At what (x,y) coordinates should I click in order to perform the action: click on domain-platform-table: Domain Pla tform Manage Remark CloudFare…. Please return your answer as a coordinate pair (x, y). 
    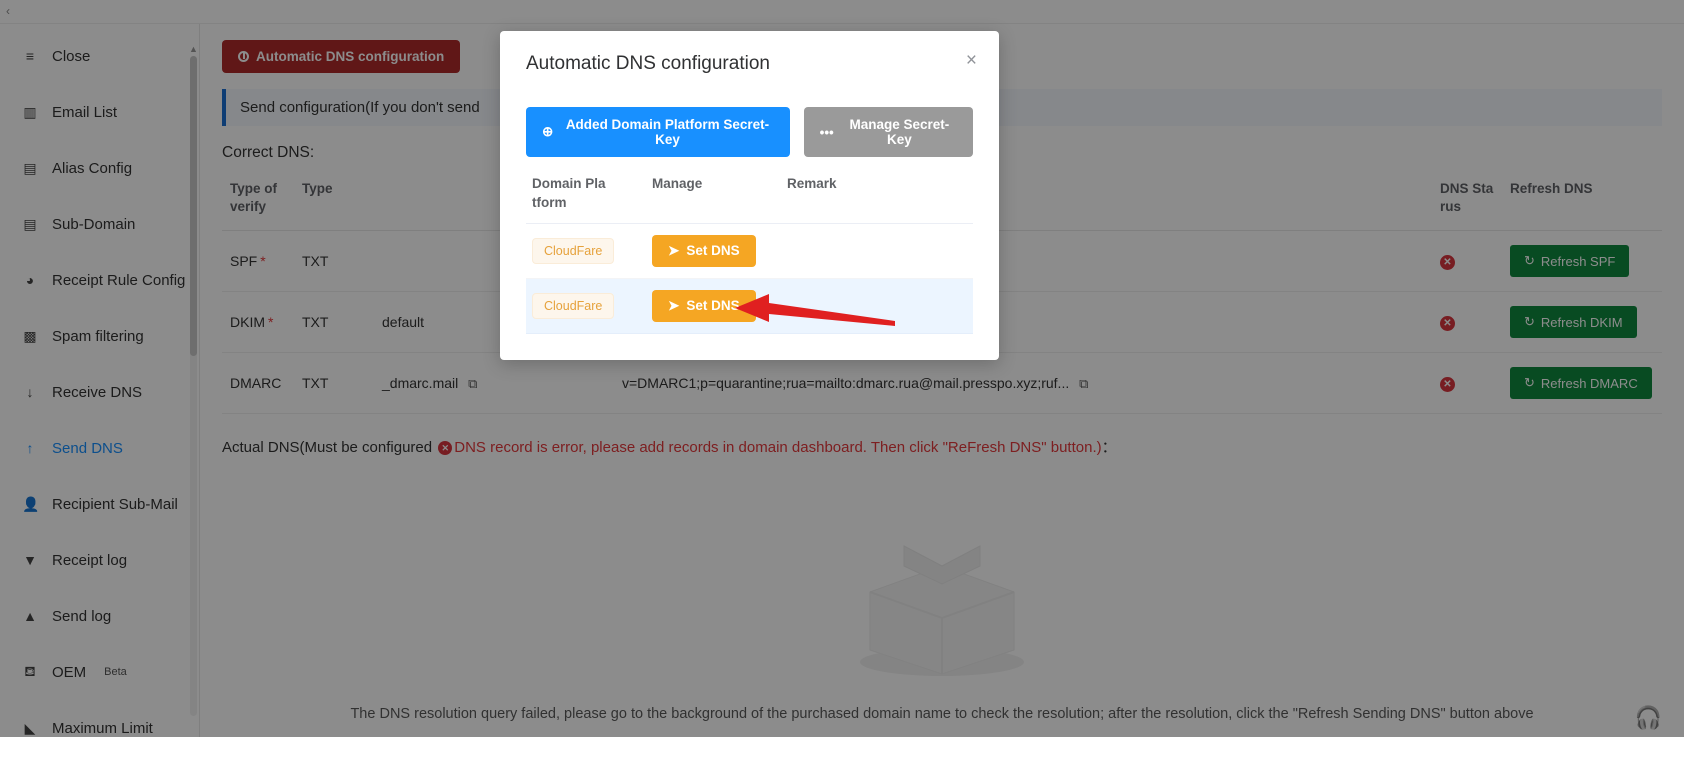
    Looking at the image, I should click on (749, 250).